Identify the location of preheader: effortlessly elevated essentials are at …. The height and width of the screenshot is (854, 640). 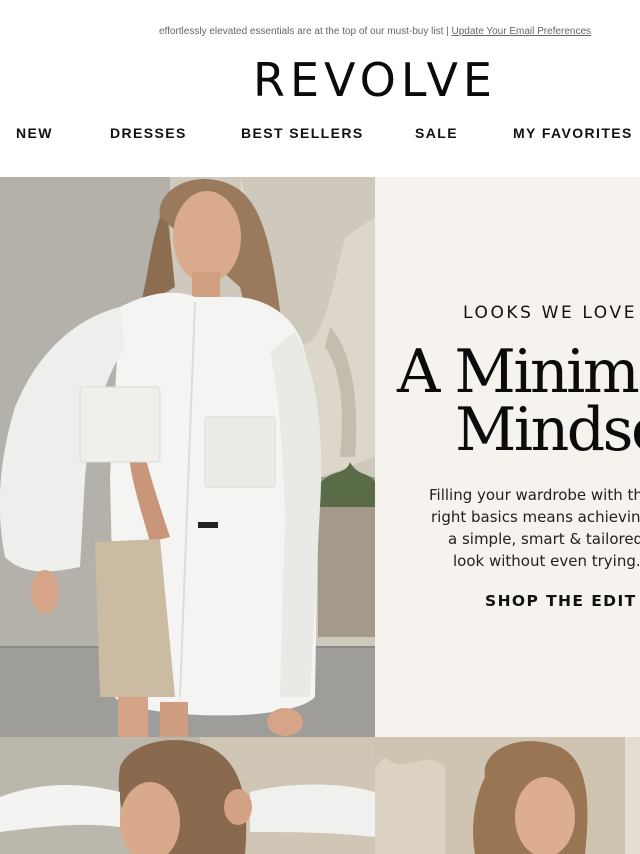
(320, 31).